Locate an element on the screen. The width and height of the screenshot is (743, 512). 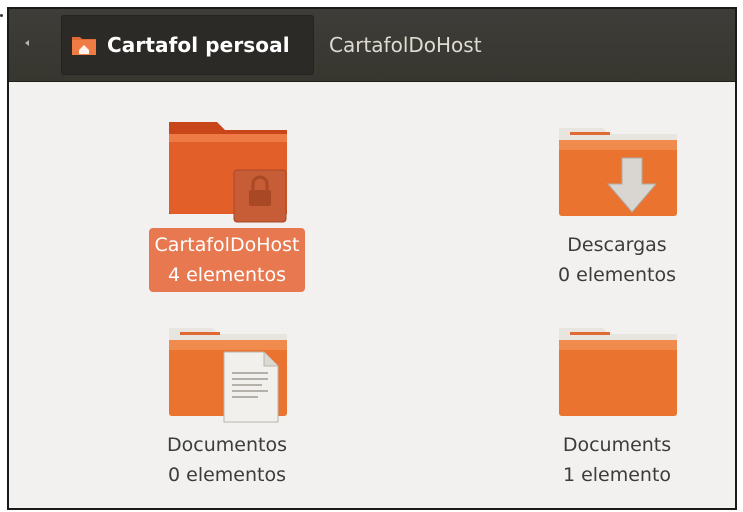
grid-item-documents: Documents 1 elemento is located at coordinates (617, 403).